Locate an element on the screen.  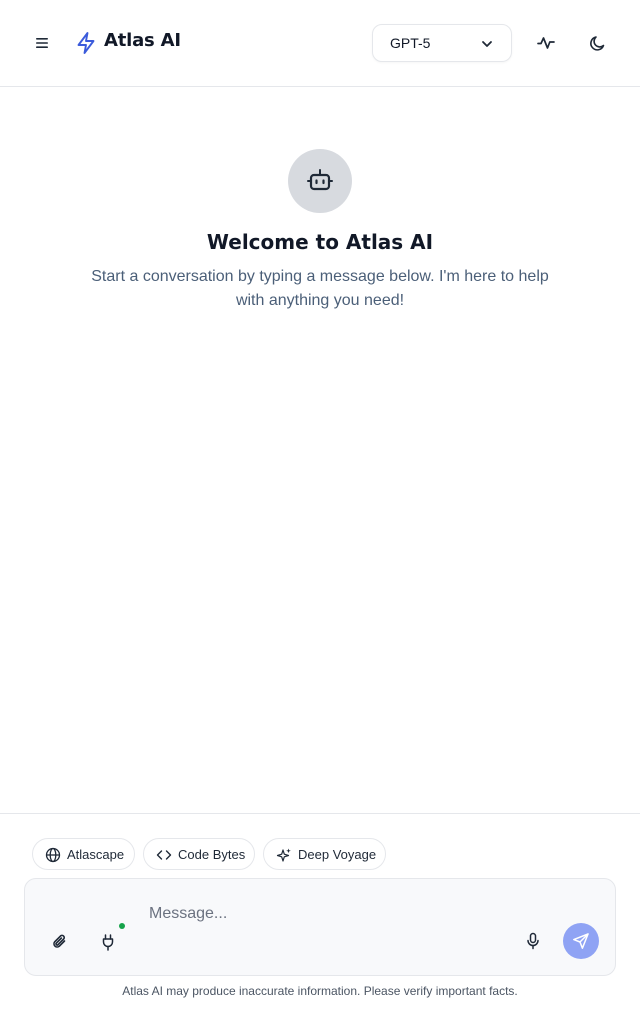
bot-icon is located at coordinates (320, 180).